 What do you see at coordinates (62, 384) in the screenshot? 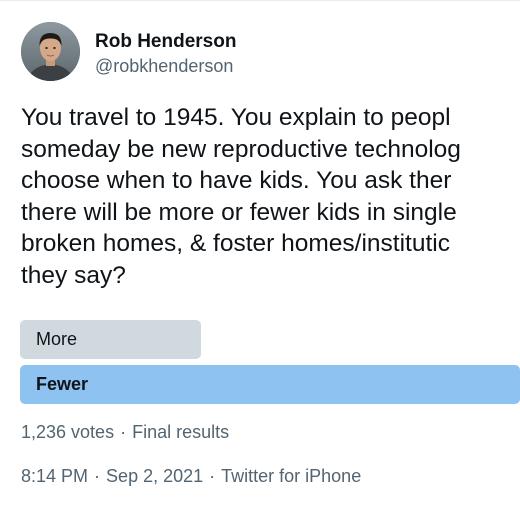
I see `poll-option-label: Fewer` at bounding box center [62, 384].